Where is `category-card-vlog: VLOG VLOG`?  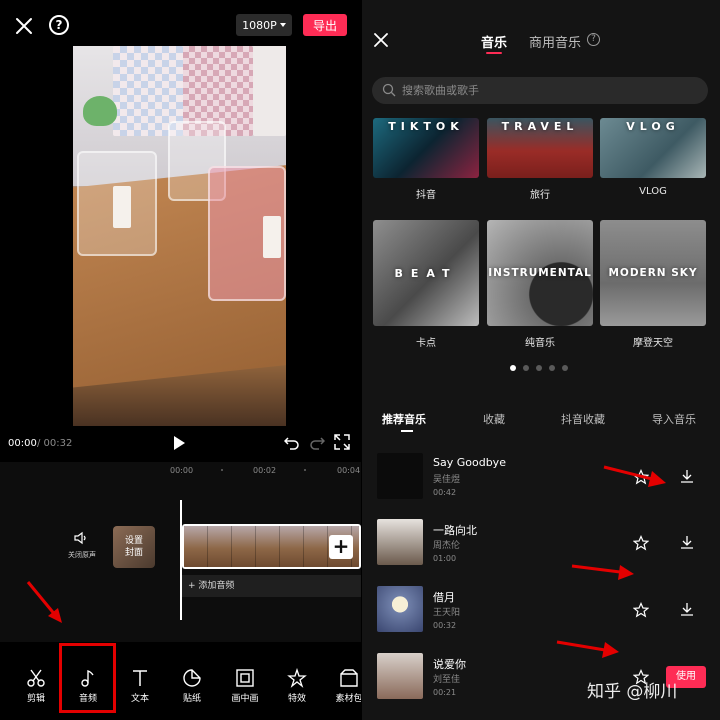
category-card-vlog: VLOG VLOG is located at coordinates (653, 157).